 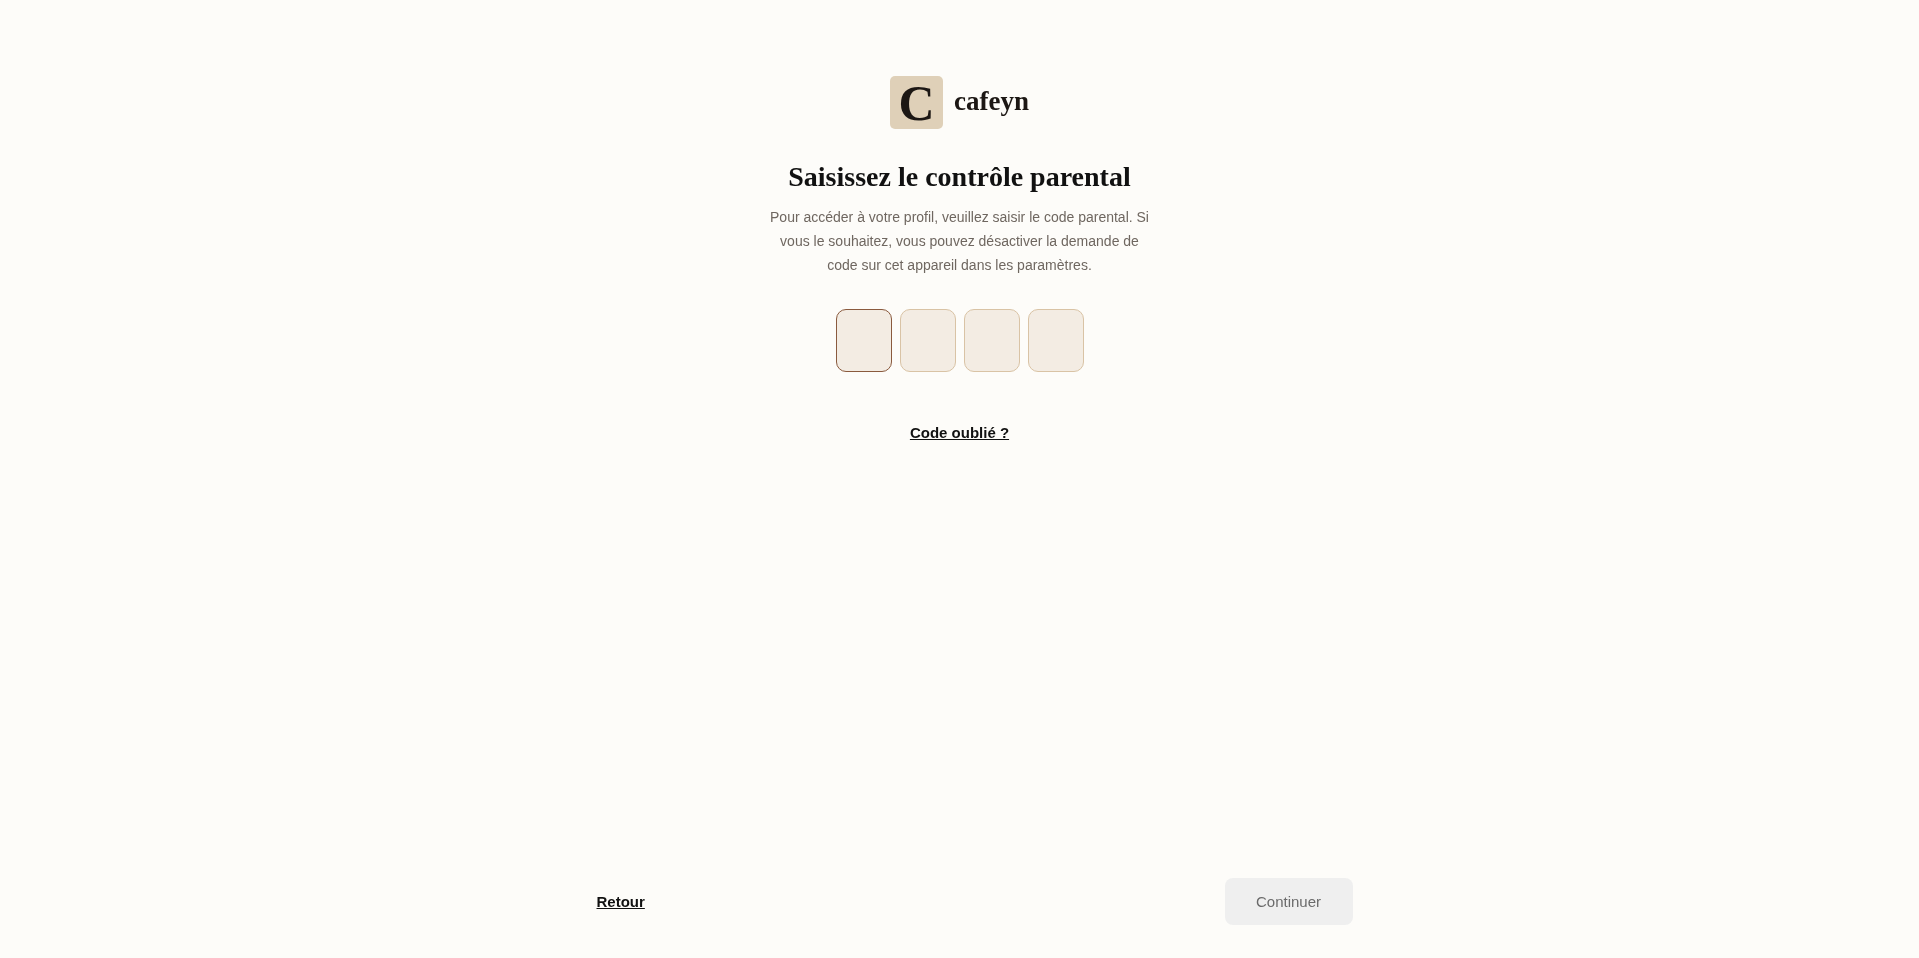 What do you see at coordinates (916, 102) in the screenshot?
I see `logo-mark: C` at bounding box center [916, 102].